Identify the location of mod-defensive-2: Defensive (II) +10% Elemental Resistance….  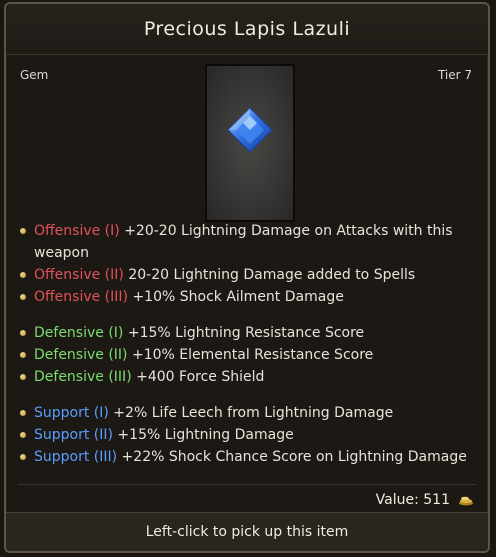
(247, 355).